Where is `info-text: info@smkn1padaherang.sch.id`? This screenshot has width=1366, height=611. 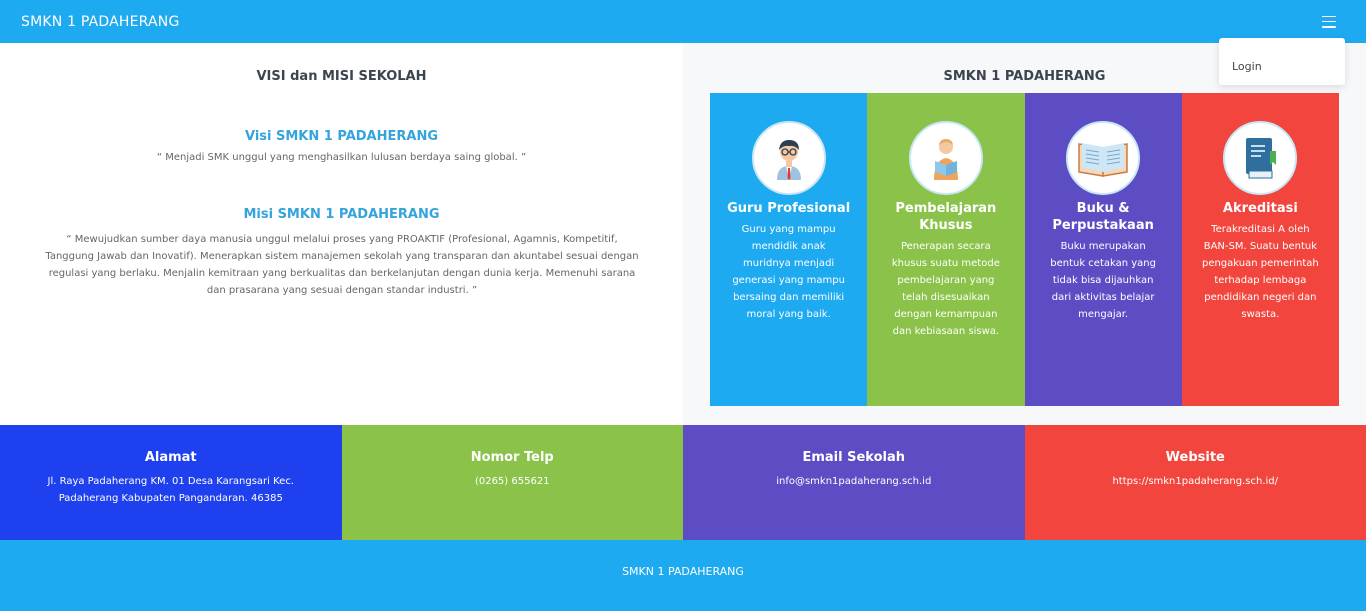
info-text: info@smkn1padaherang.sch.id is located at coordinates (854, 481).